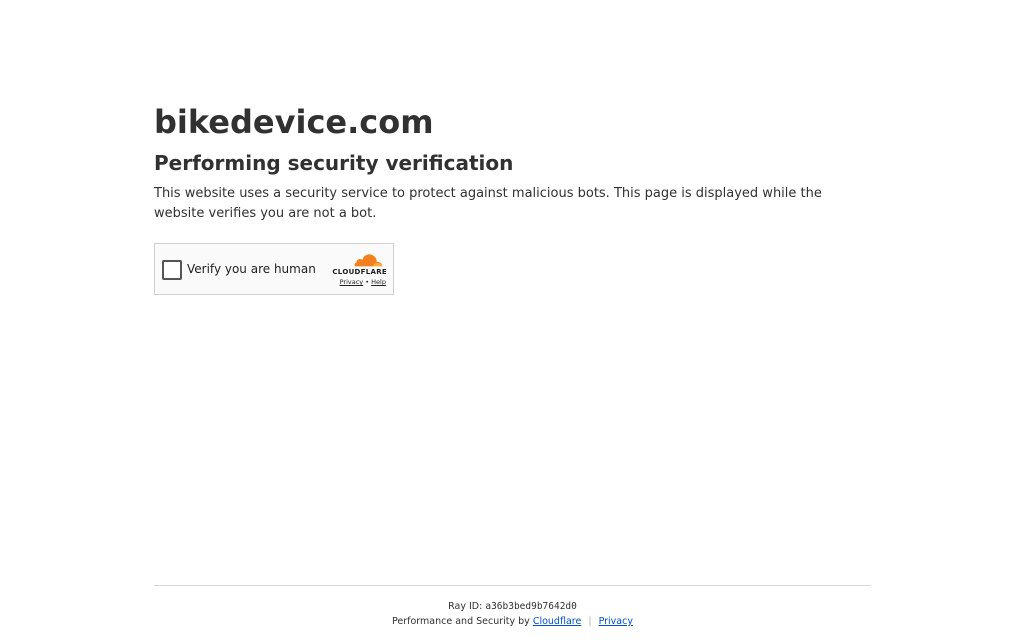  I want to click on verify-checkbox, so click(172, 270).